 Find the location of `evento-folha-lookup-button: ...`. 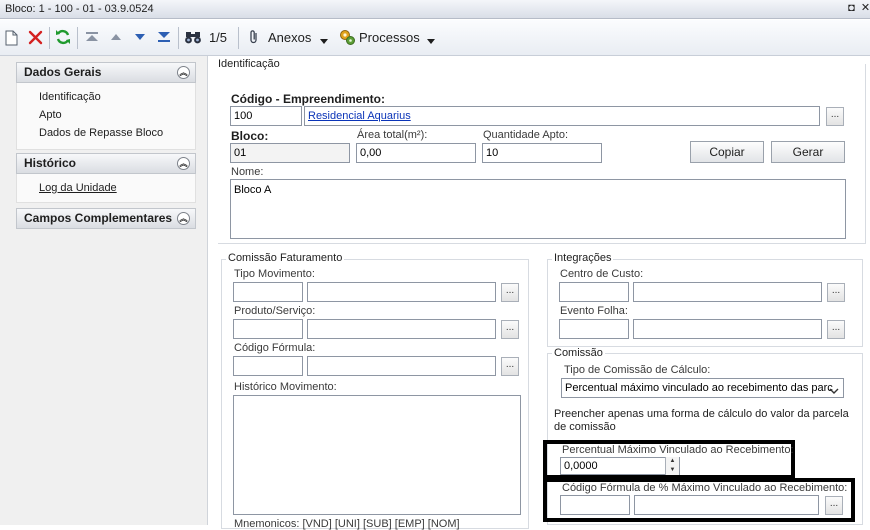

evento-folha-lookup-button: ... is located at coordinates (836, 329).